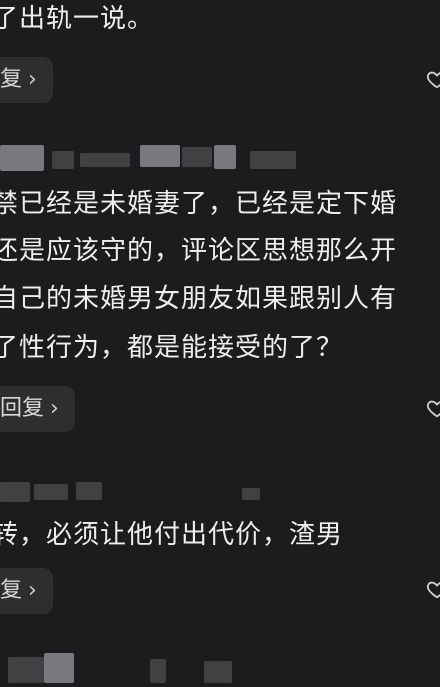 This screenshot has height=687, width=440. Describe the element at coordinates (199, 299) in the screenshot. I see `comment-text-line: 自己的未婚男女朋友如果跟别人有` at that location.